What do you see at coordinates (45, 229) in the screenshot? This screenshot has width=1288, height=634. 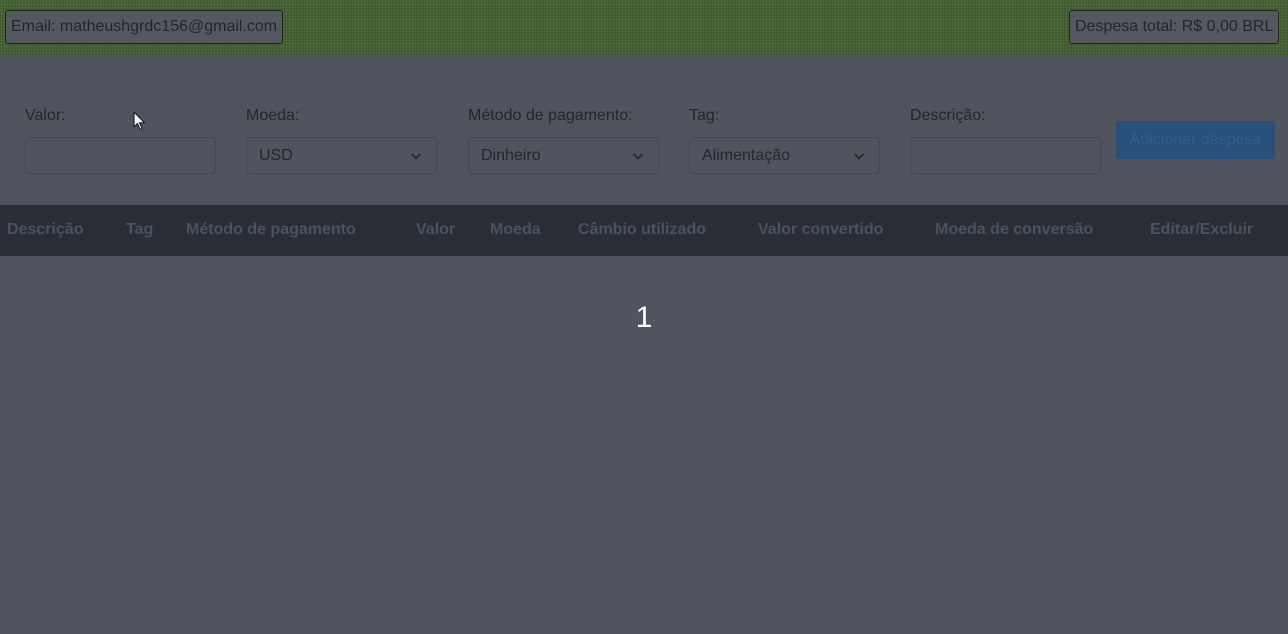 I see `column-header-descricao: Descrição` at bounding box center [45, 229].